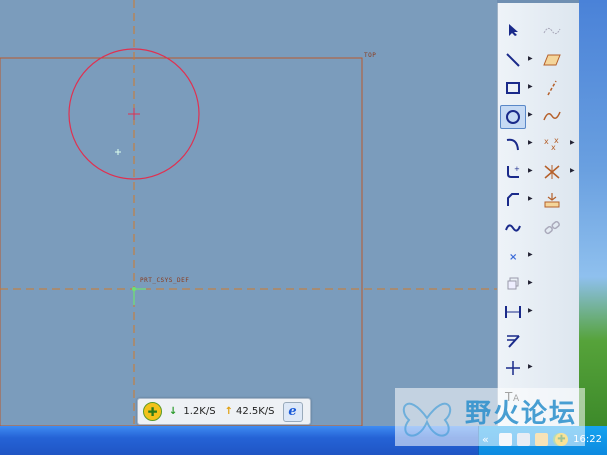 This screenshot has width=607, height=455. I want to click on modify-icon, so click(513, 340).